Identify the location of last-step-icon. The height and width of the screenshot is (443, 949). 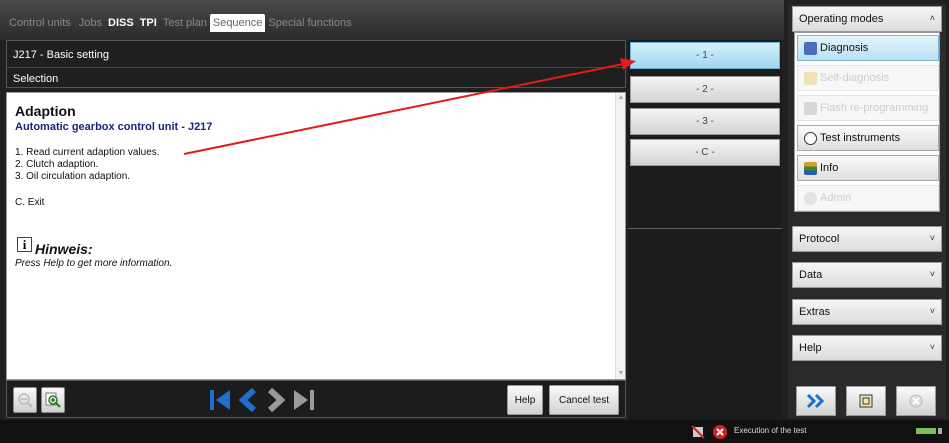
(304, 400).